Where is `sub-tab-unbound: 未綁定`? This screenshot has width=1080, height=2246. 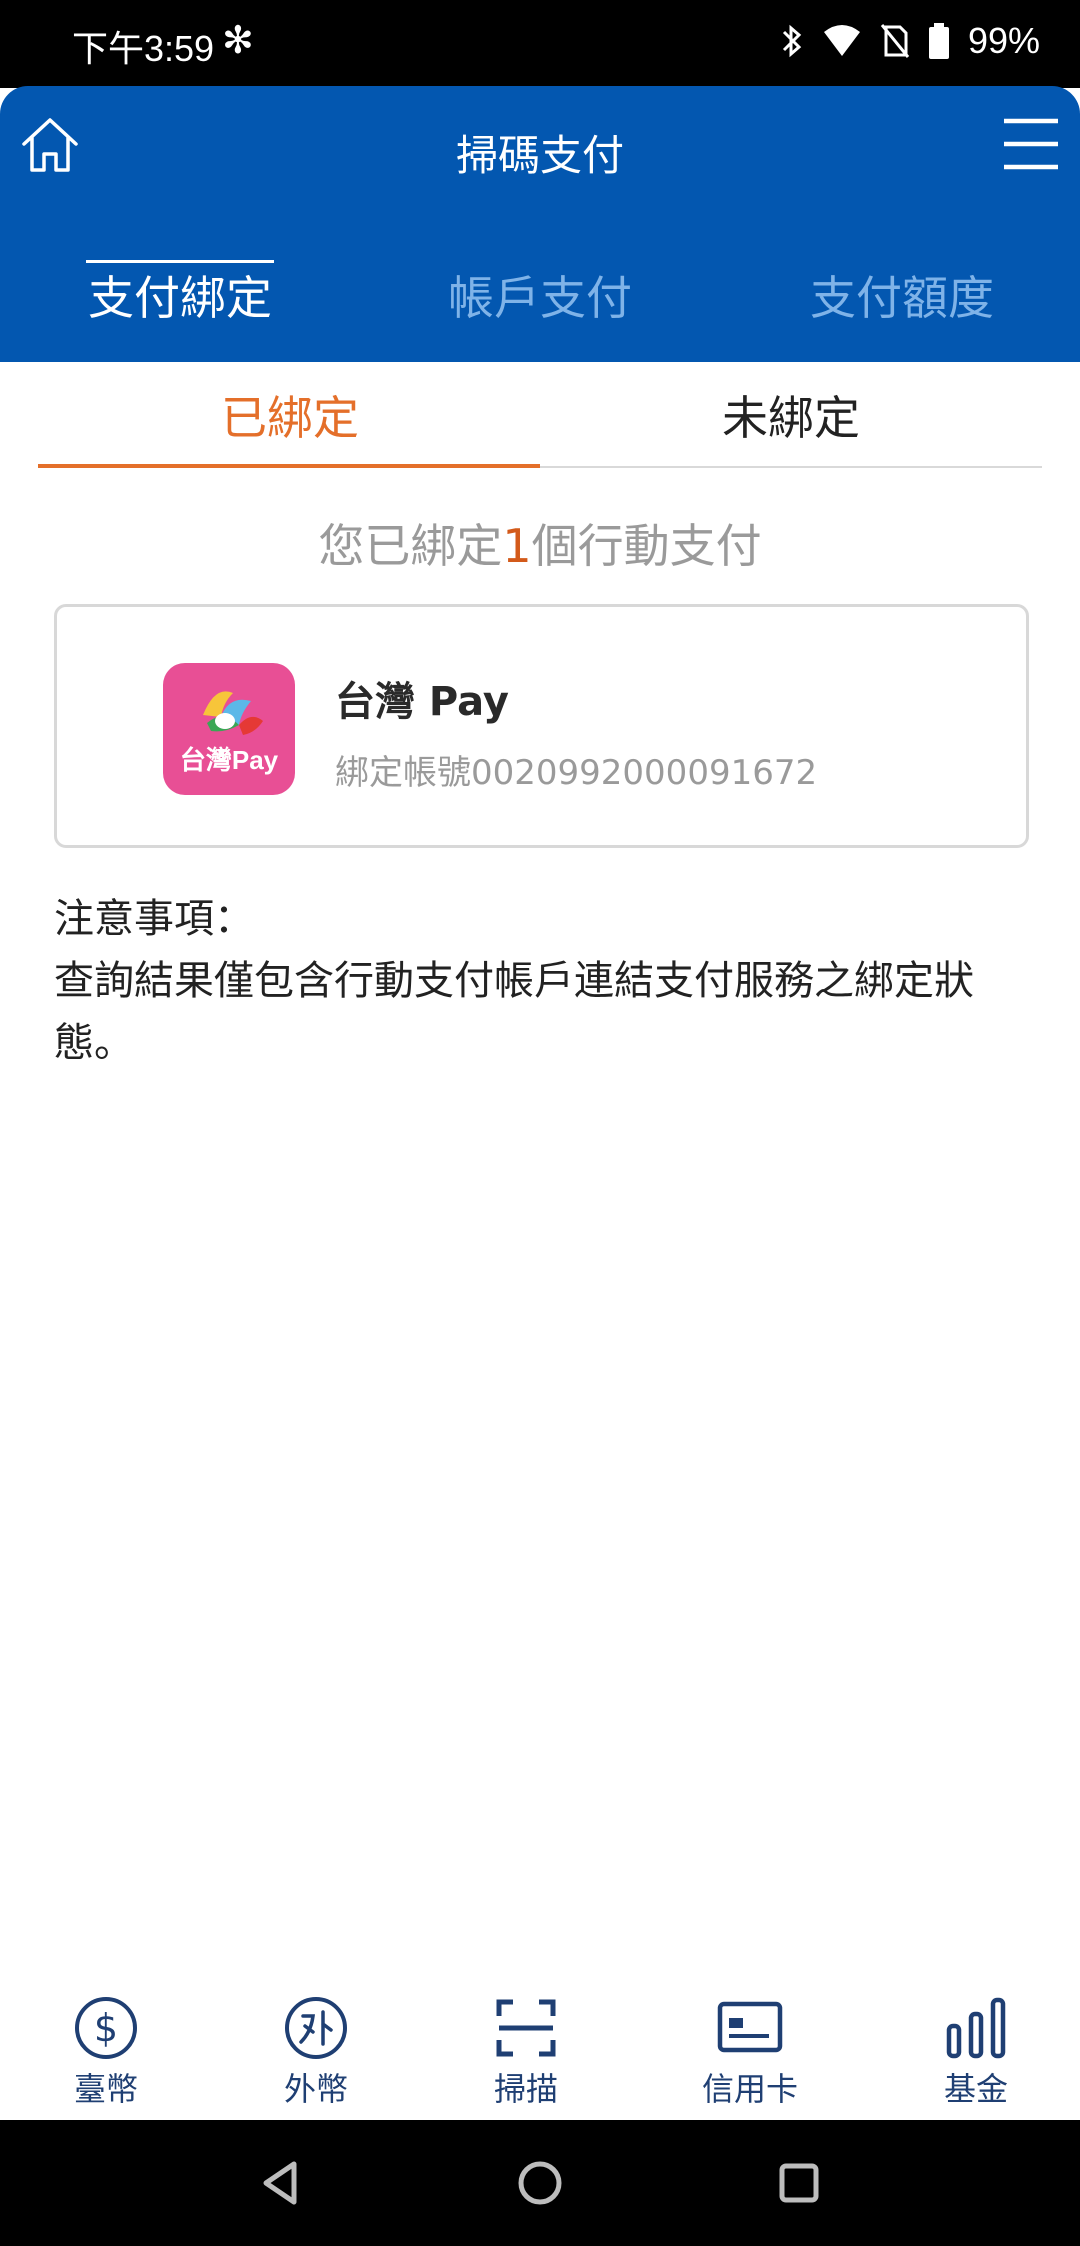
sub-tab-unbound: 未綁定 is located at coordinates (791, 415).